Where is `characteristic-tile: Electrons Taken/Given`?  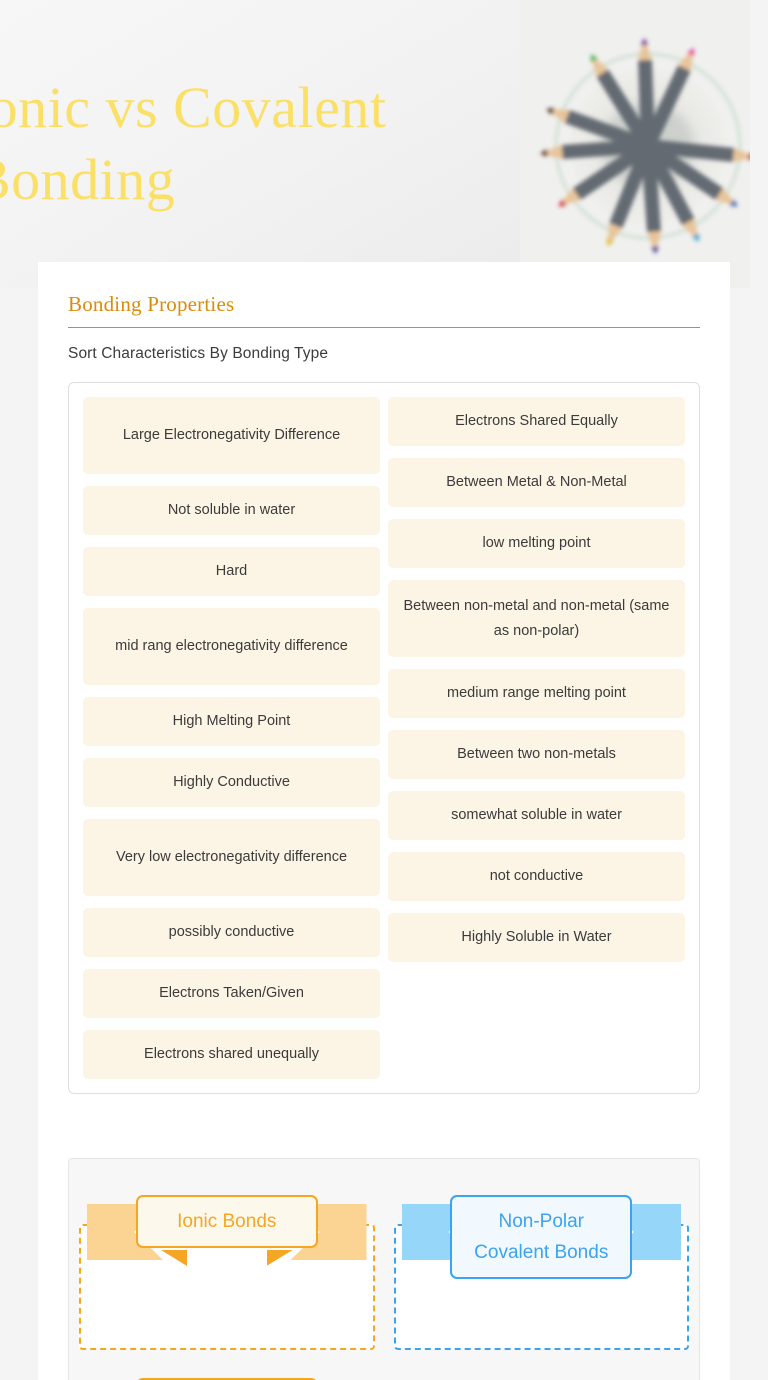
characteristic-tile: Electrons Taken/Given is located at coordinates (231, 993).